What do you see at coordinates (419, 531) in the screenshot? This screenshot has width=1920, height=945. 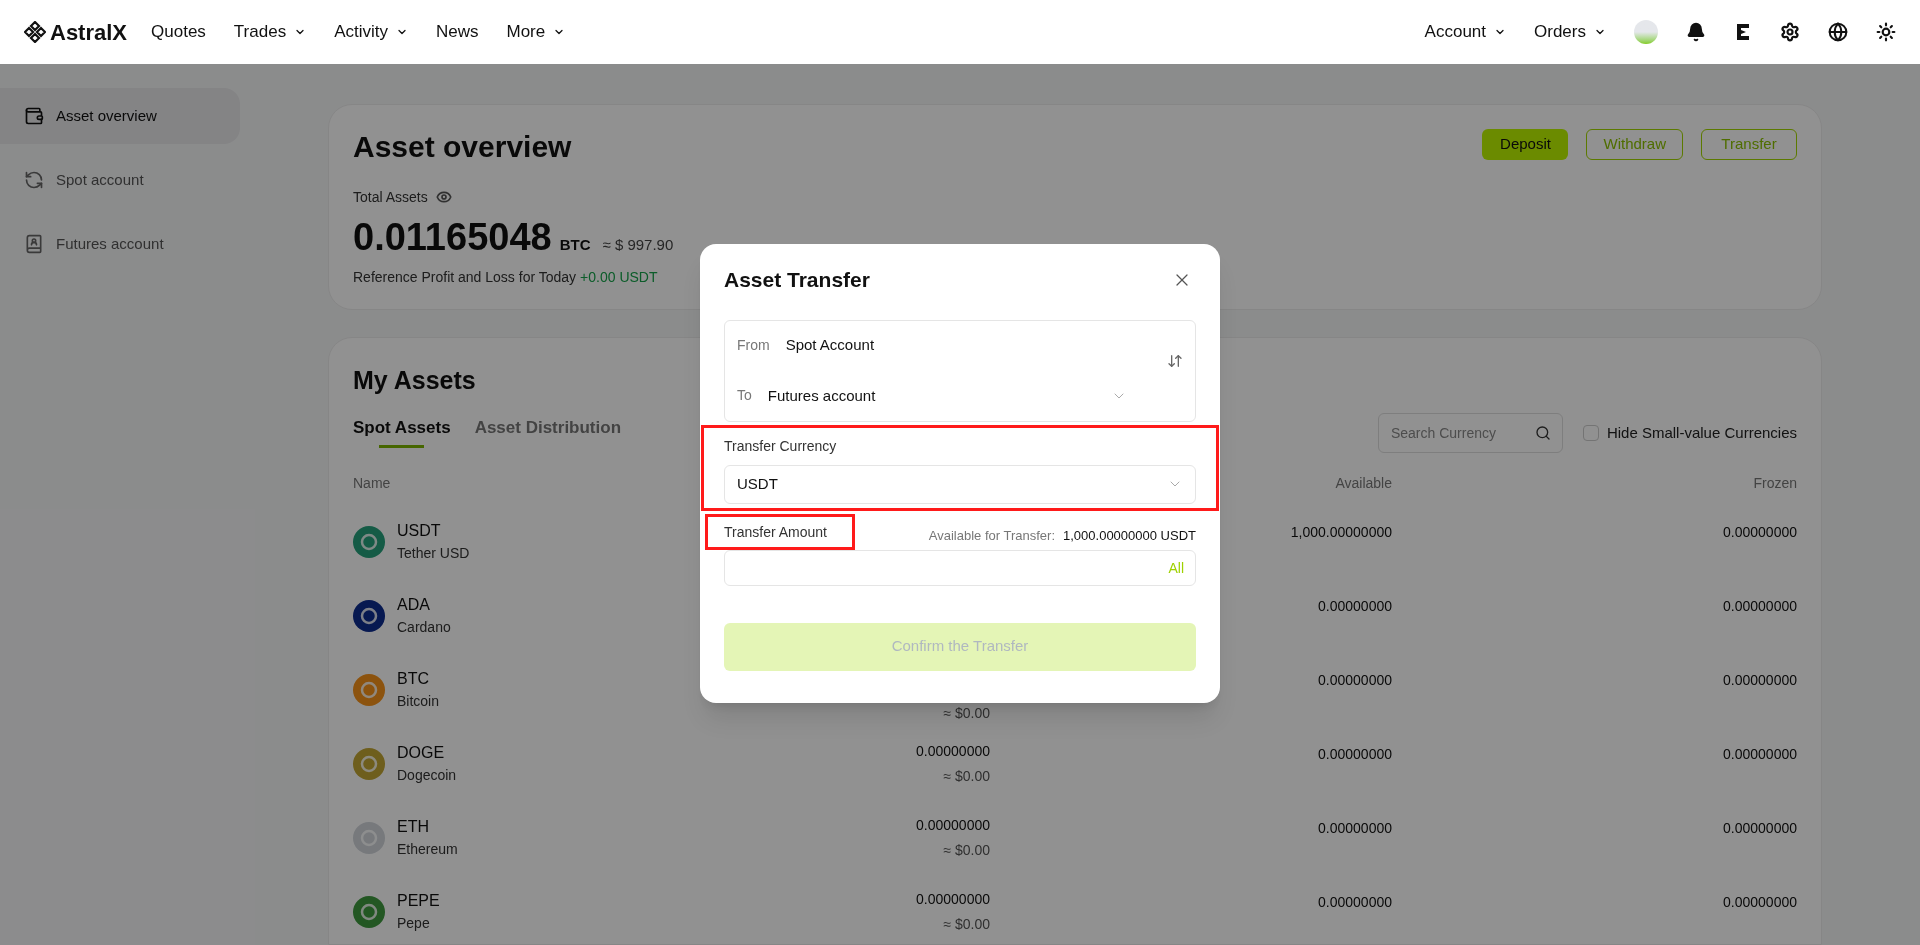 I see `coin-symbol: USDT` at bounding box center [419, 531].